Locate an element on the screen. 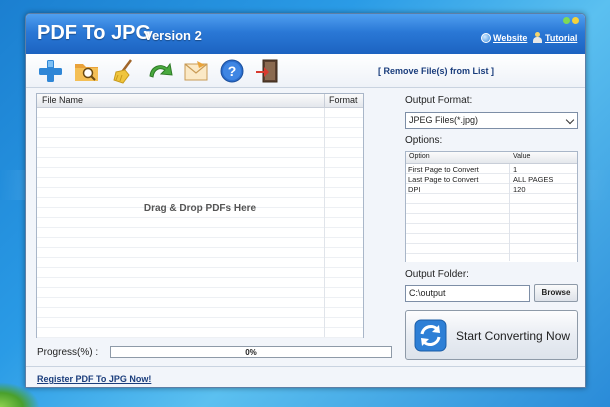 This screenshot has height=407, width=610. exit-button is located at coordinates (267, 71).